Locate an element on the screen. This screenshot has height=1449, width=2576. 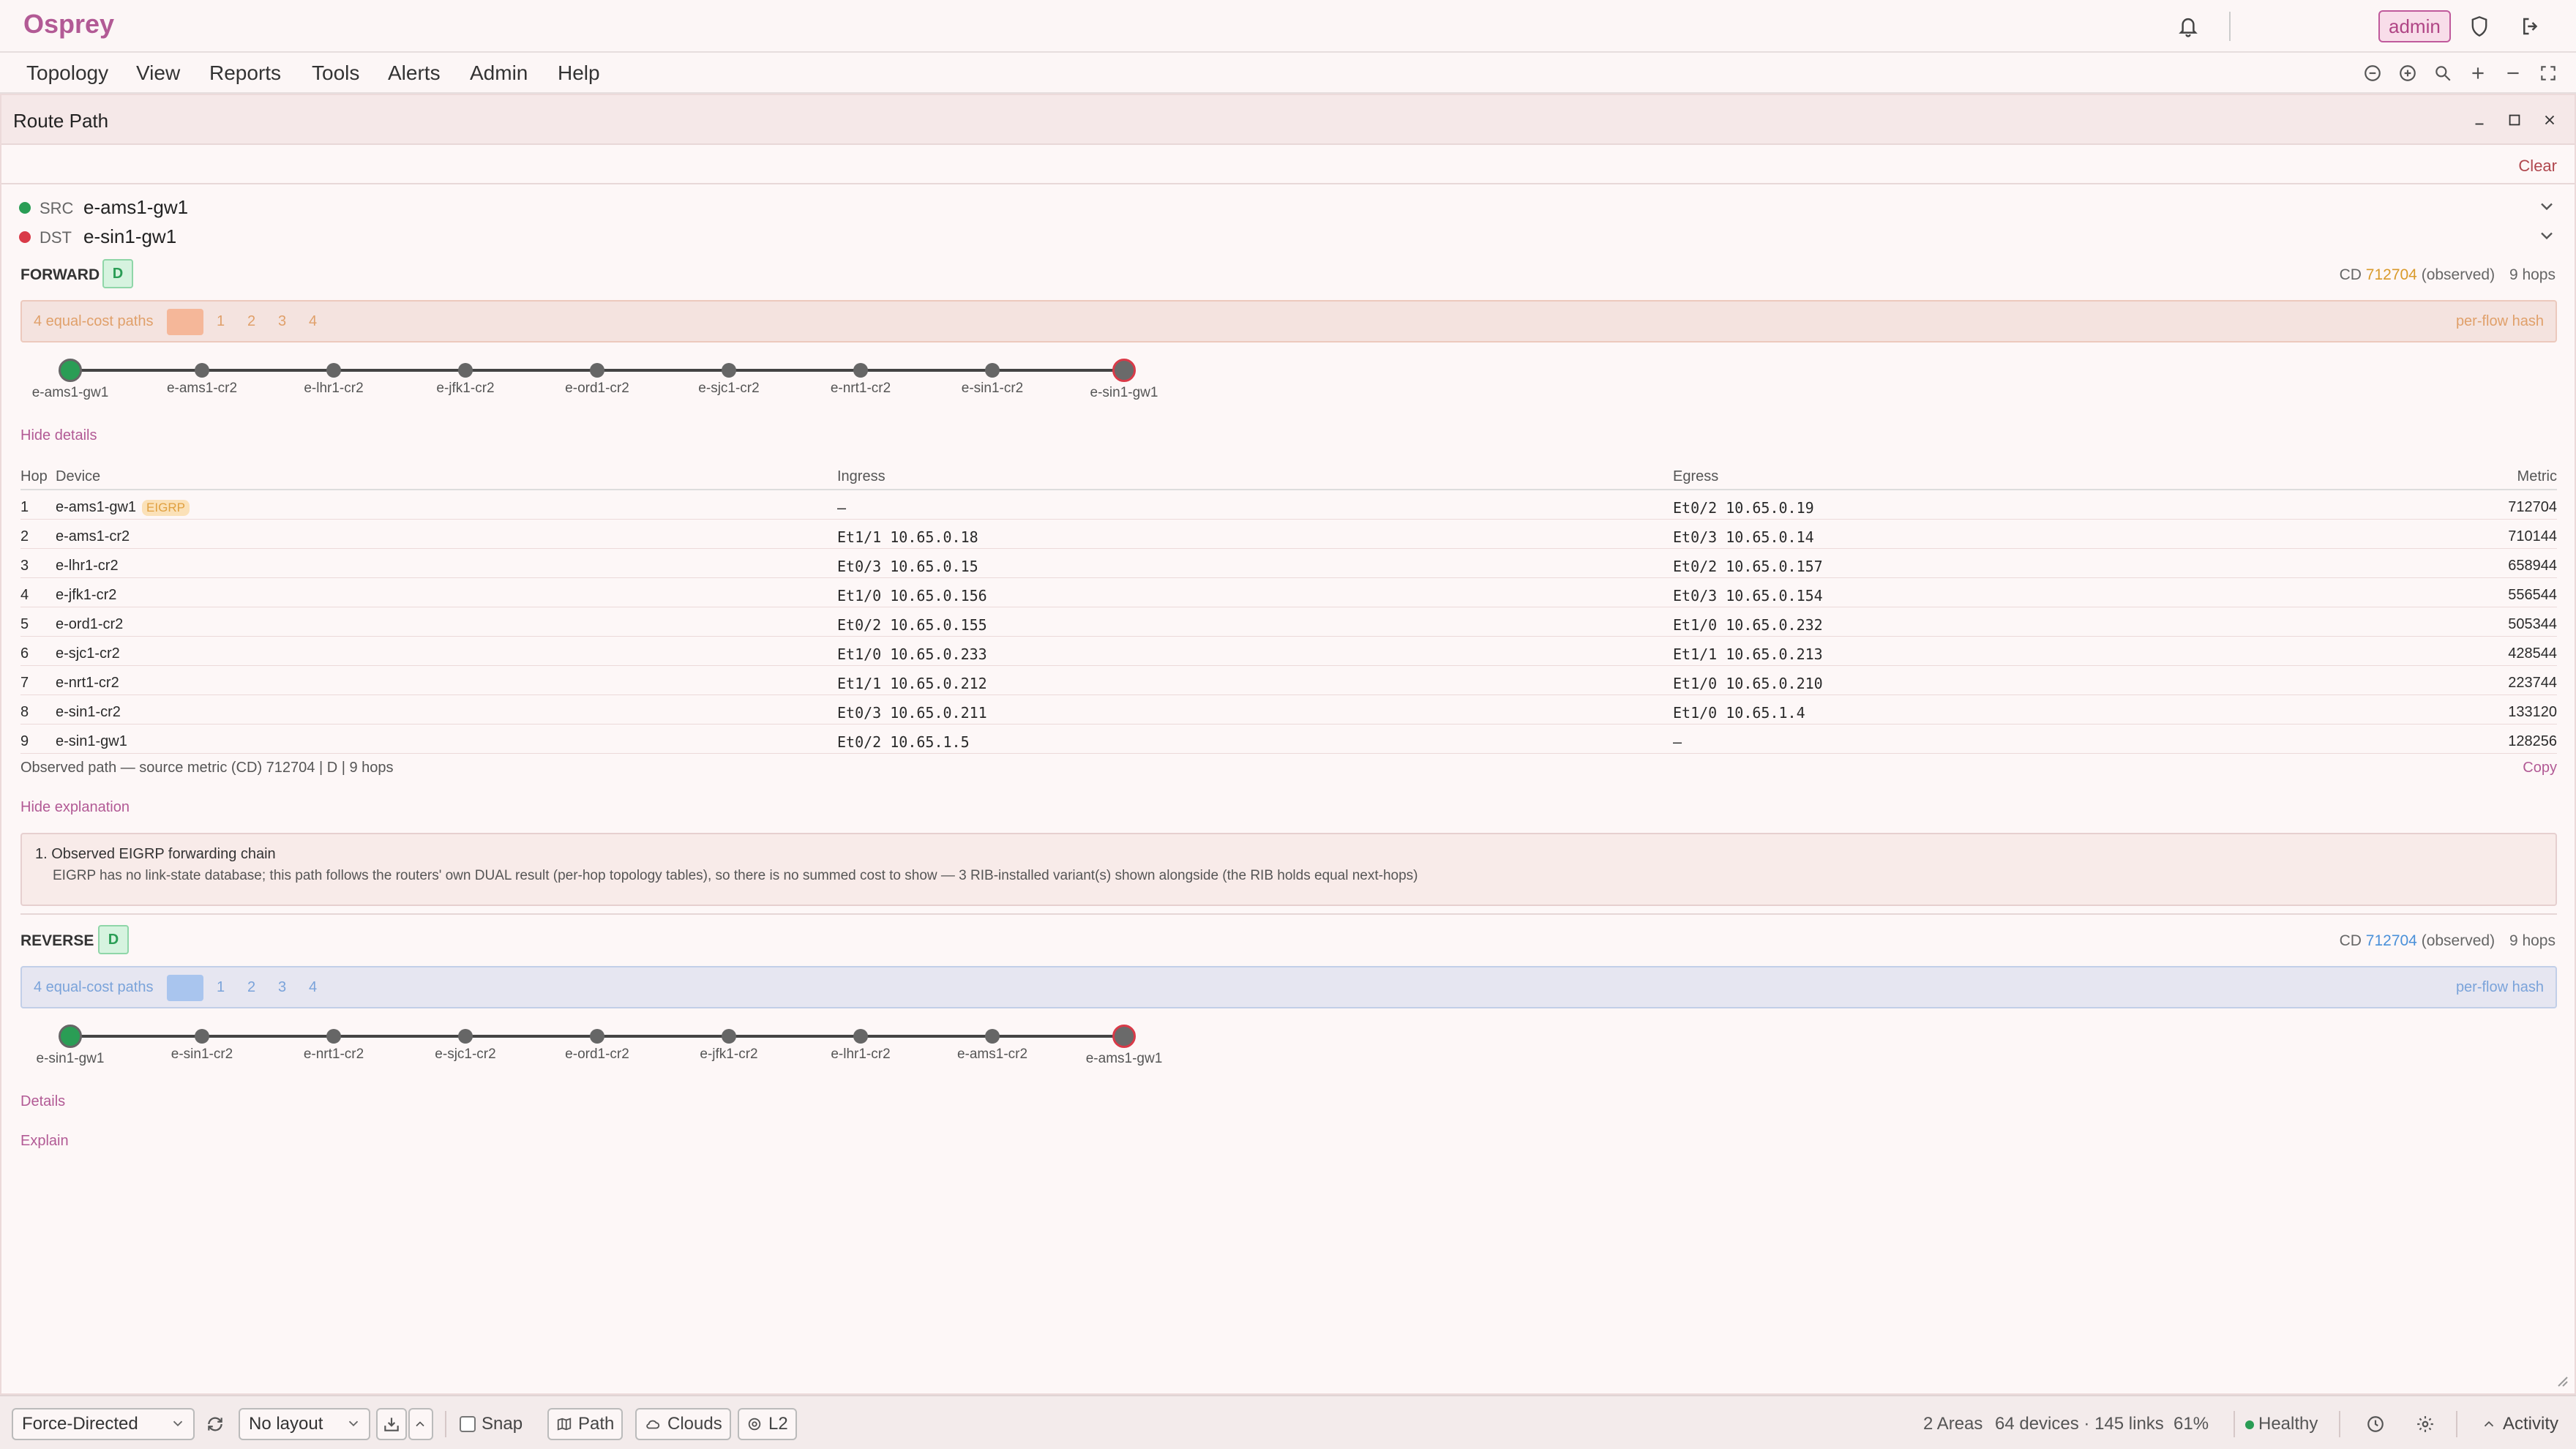
fit-screen-icon is located at coordinates (2548, 73).